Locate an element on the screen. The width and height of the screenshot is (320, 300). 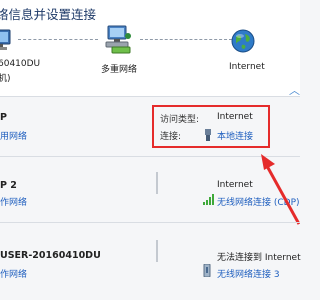
computer-name-label: 60410DU is located at coordinates (20, 64).